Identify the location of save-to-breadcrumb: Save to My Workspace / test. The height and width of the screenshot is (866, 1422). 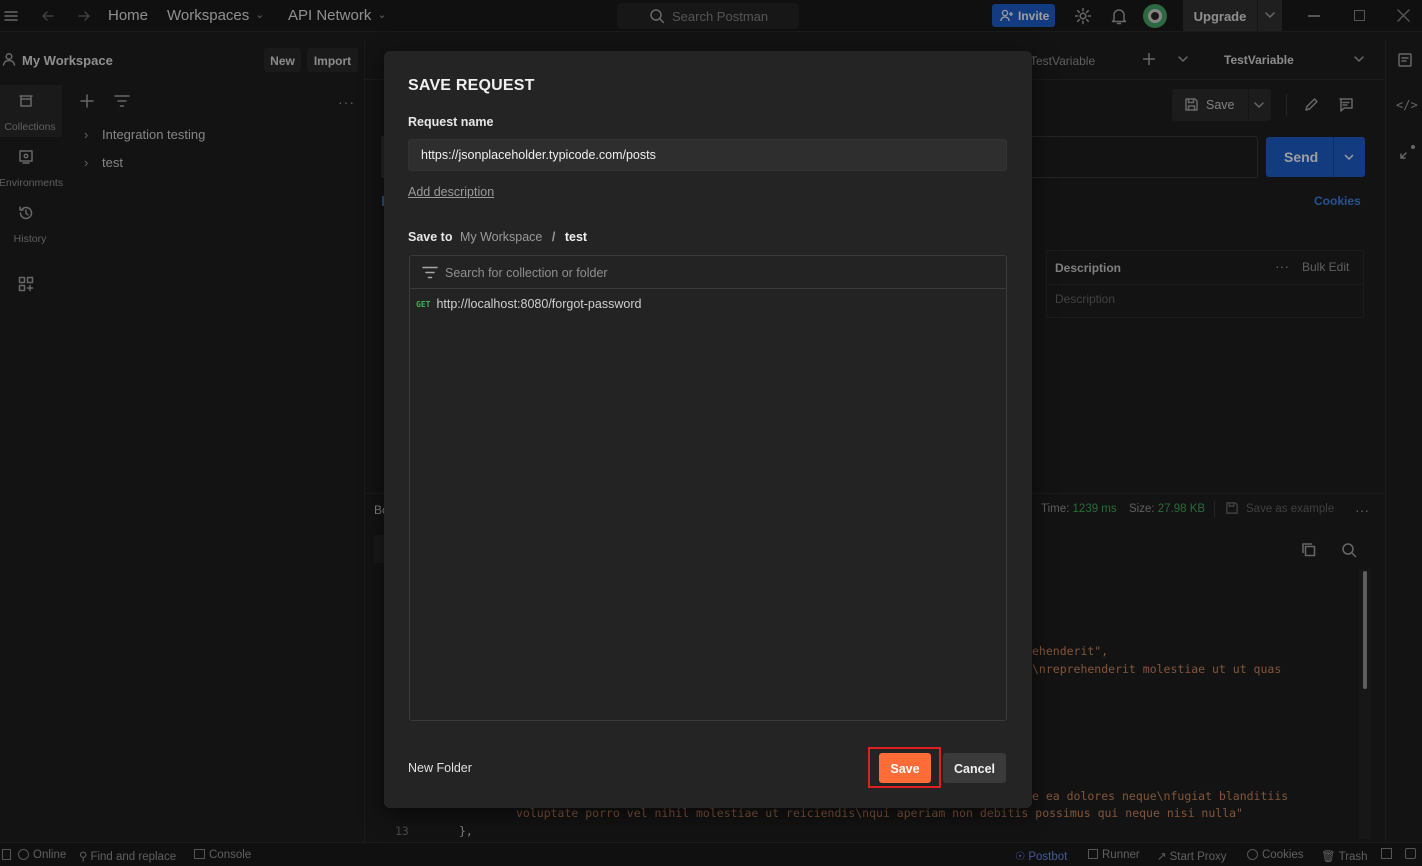
(497, 237).